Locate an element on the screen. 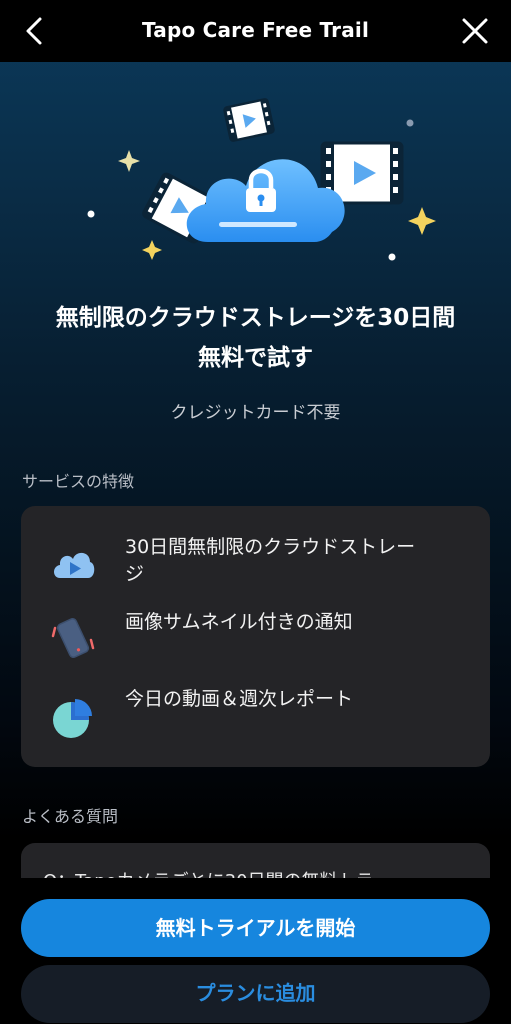  close-icon is located at coordinates (475, 31).